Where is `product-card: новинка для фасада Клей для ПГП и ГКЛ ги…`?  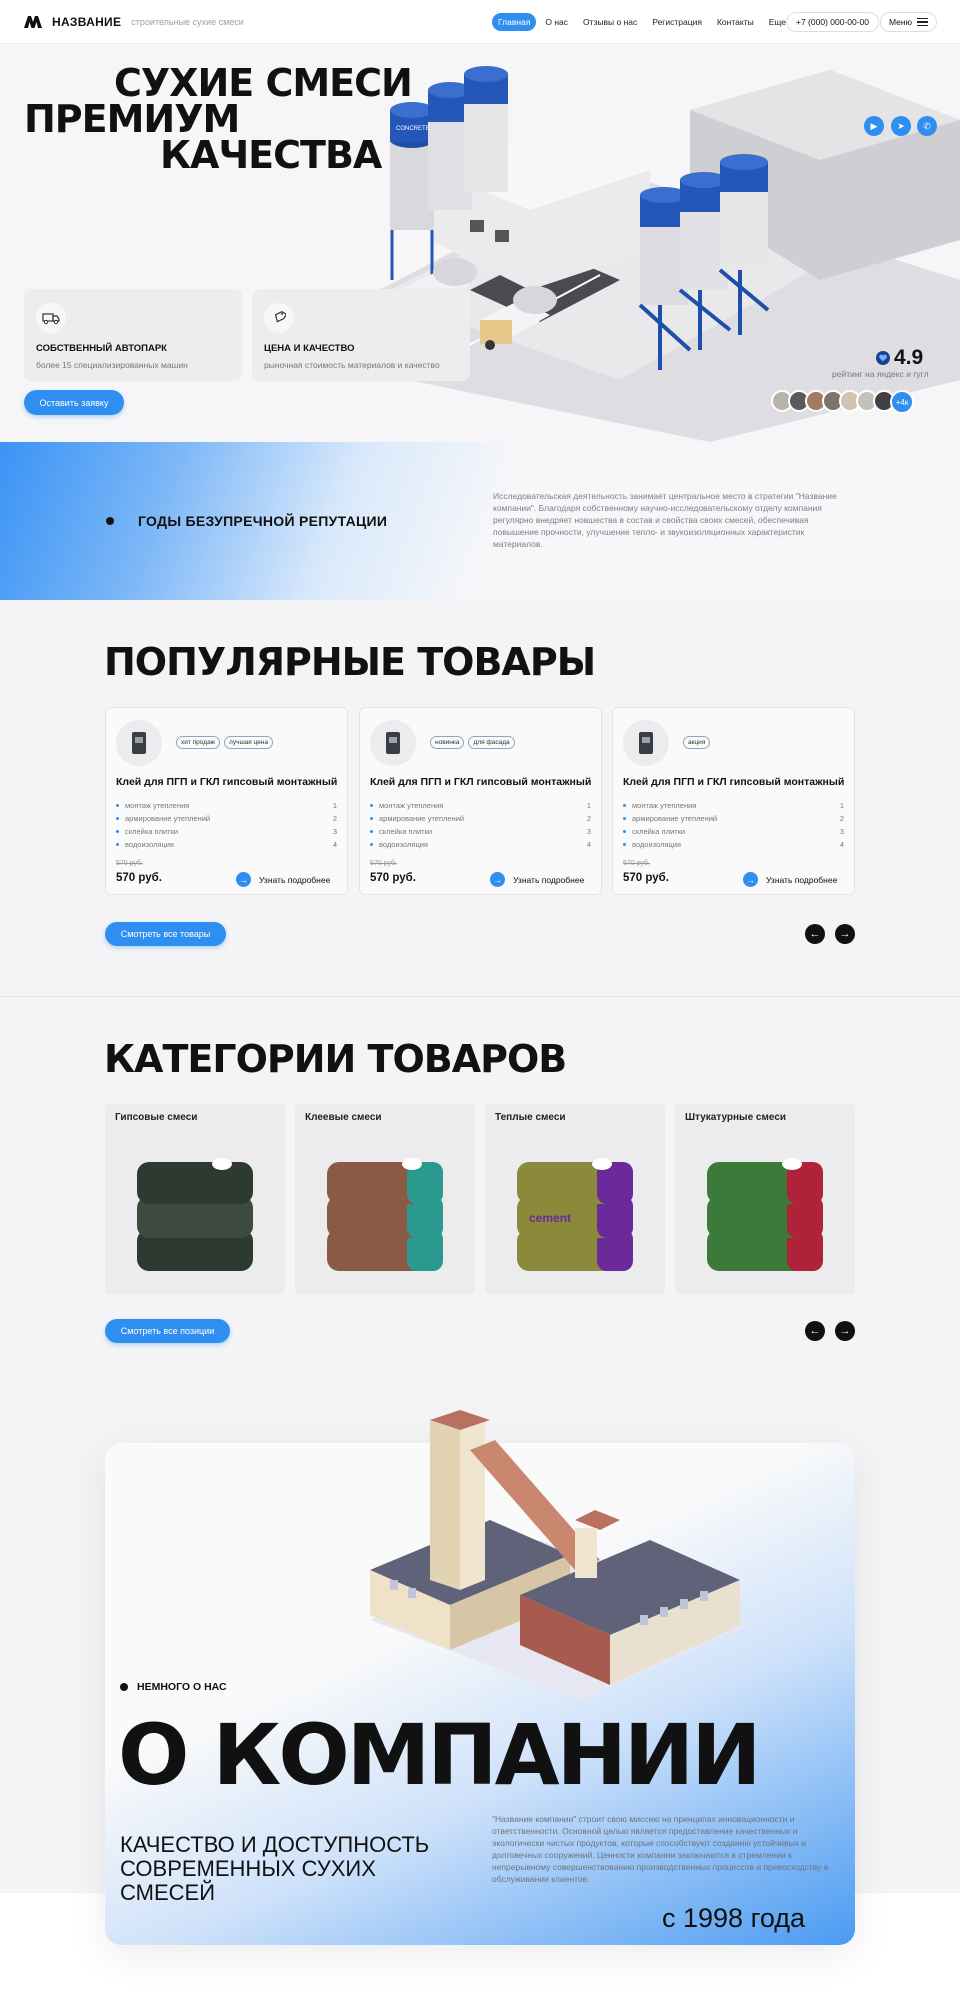 product-card: новинка для фасада Клей для ПГП и ГКЛ ги… is located at coordinates (480, 801).